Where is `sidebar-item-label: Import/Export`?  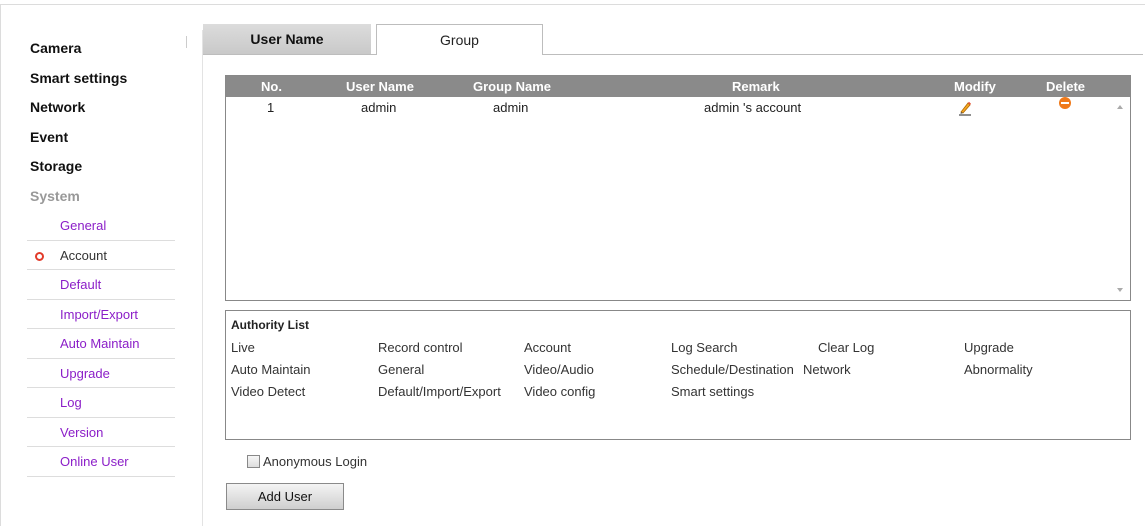
sidebar-item-label: Import/Export is located at coordinates (99, 314).